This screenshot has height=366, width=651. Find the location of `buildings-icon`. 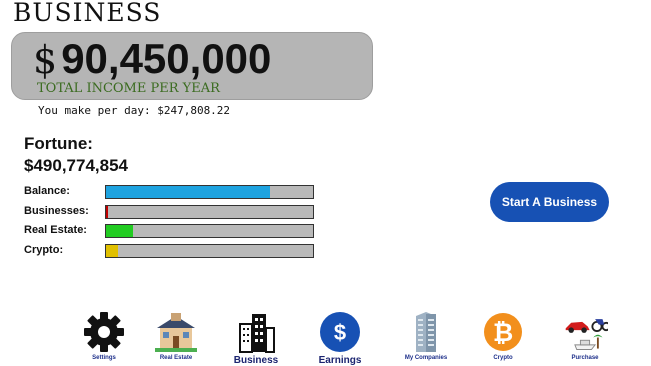

buildings-icon is located at coordinates (256, 332).